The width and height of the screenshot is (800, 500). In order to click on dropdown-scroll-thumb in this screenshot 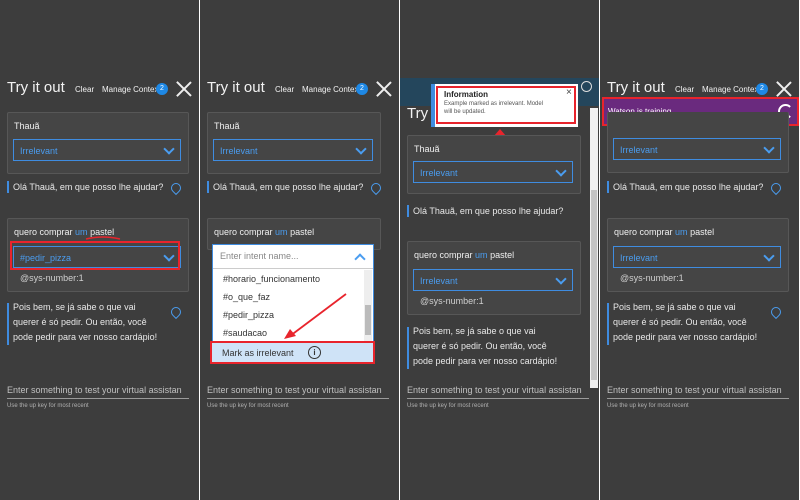, I will do `click(368, 320)`.